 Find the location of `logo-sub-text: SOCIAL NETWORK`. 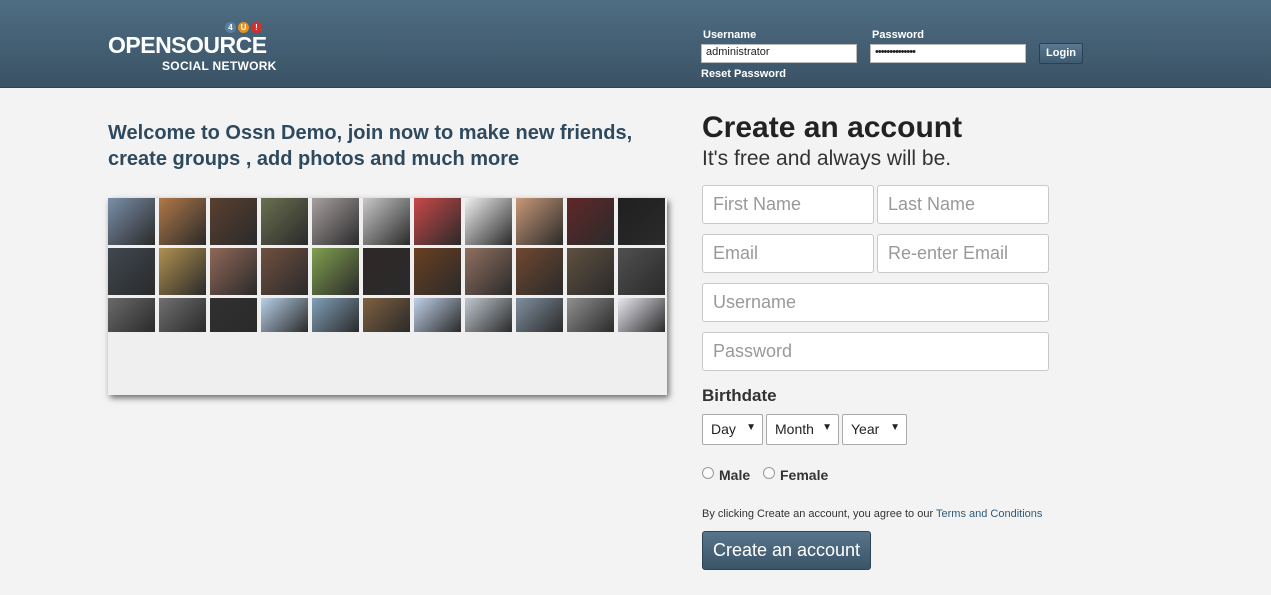

logo-sub-text: SOCIAL NETWORK is located at coordinates (219, 66).